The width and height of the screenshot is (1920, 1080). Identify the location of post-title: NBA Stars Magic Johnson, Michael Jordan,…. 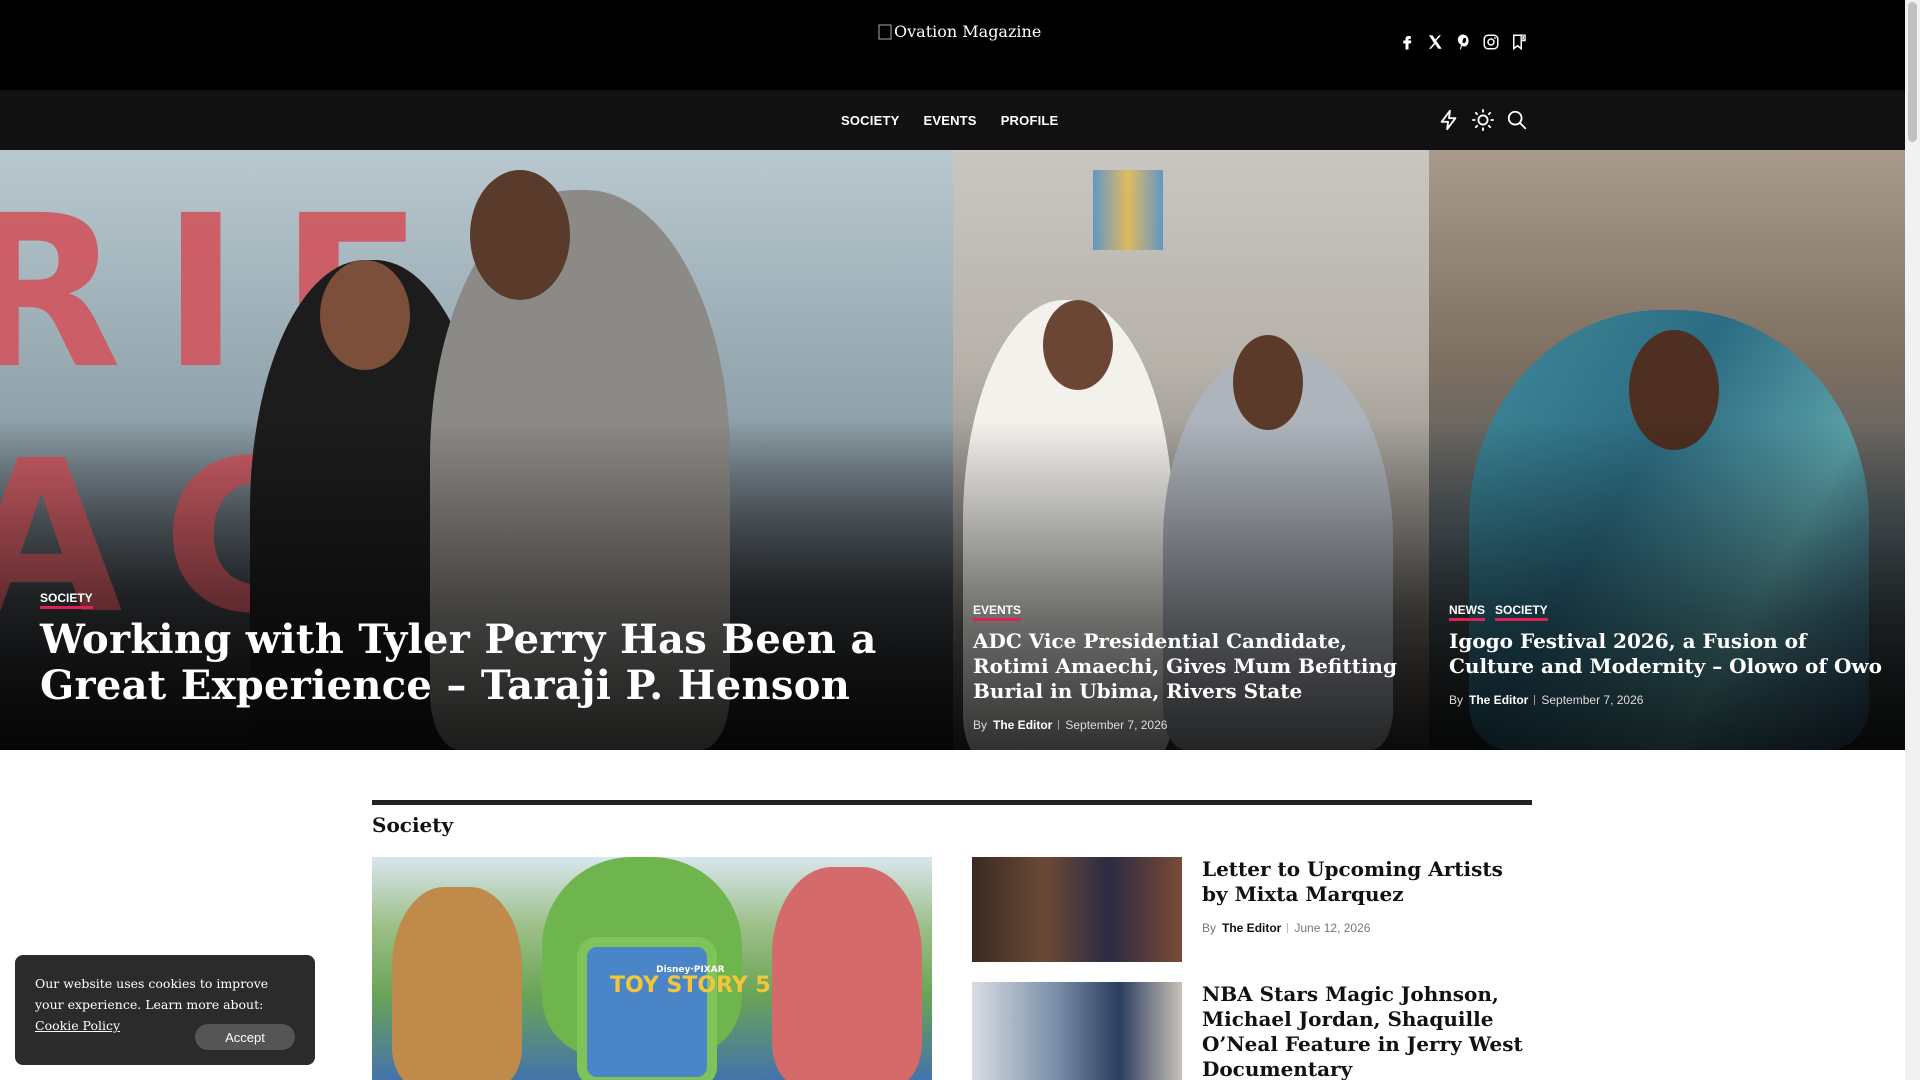
(1367, 1031).